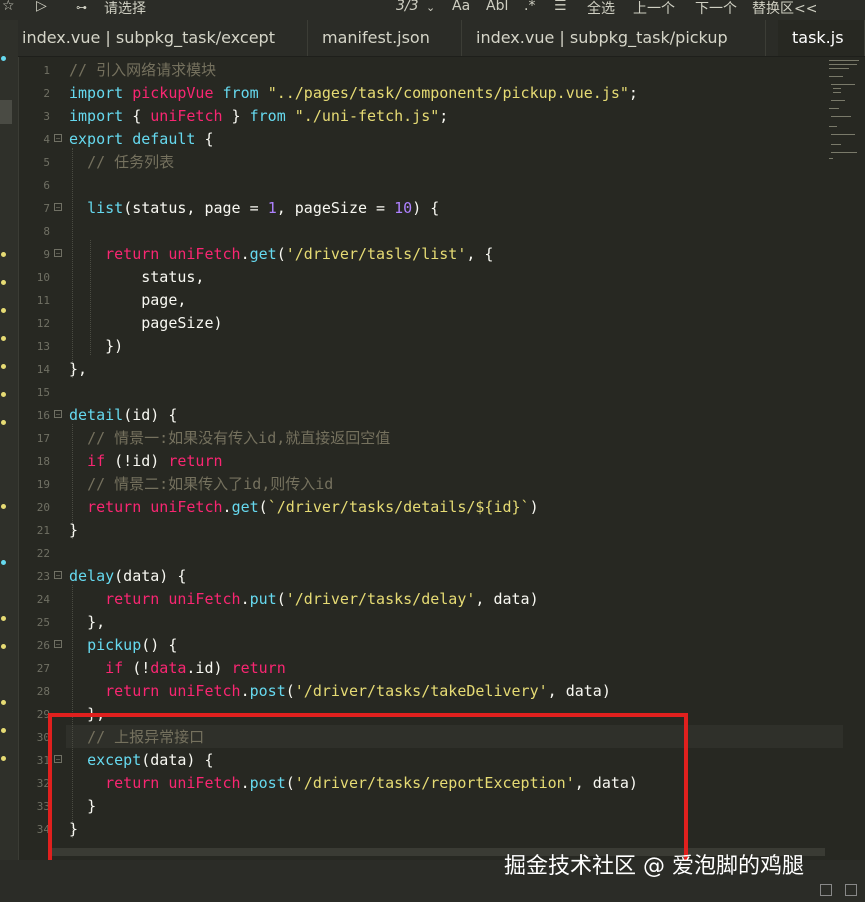 The image size is (865, 902). I want to click on code-line: 19 // 情景二:如果传入了id,则传入id, so click(185, 484).